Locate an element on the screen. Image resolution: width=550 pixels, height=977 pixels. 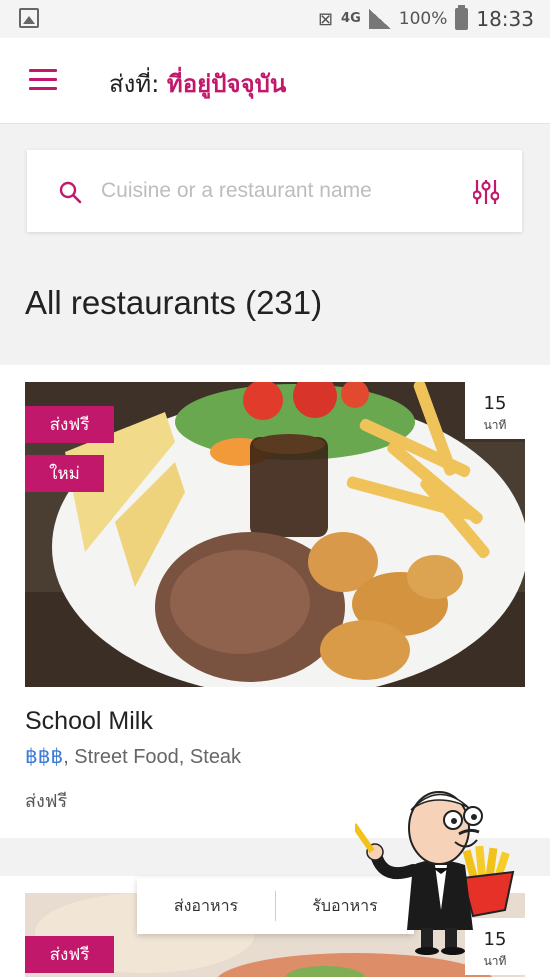
filter-icon is located at coordinates (486, 192).